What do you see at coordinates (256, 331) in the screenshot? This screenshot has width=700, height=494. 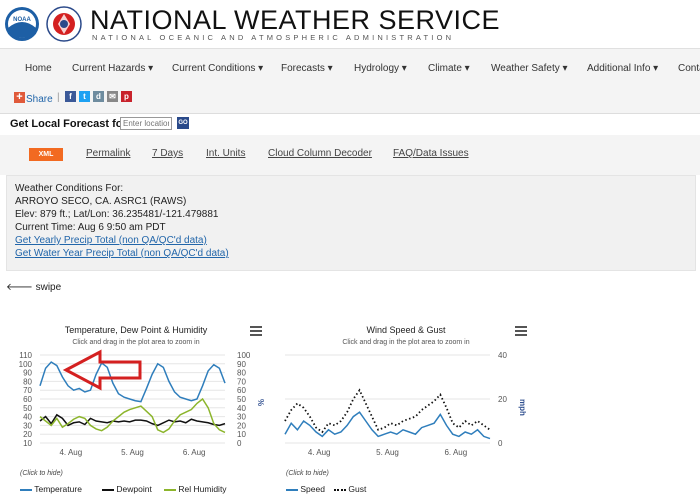 I see `chart1-menu-icon` at bounding box center [256, 331].